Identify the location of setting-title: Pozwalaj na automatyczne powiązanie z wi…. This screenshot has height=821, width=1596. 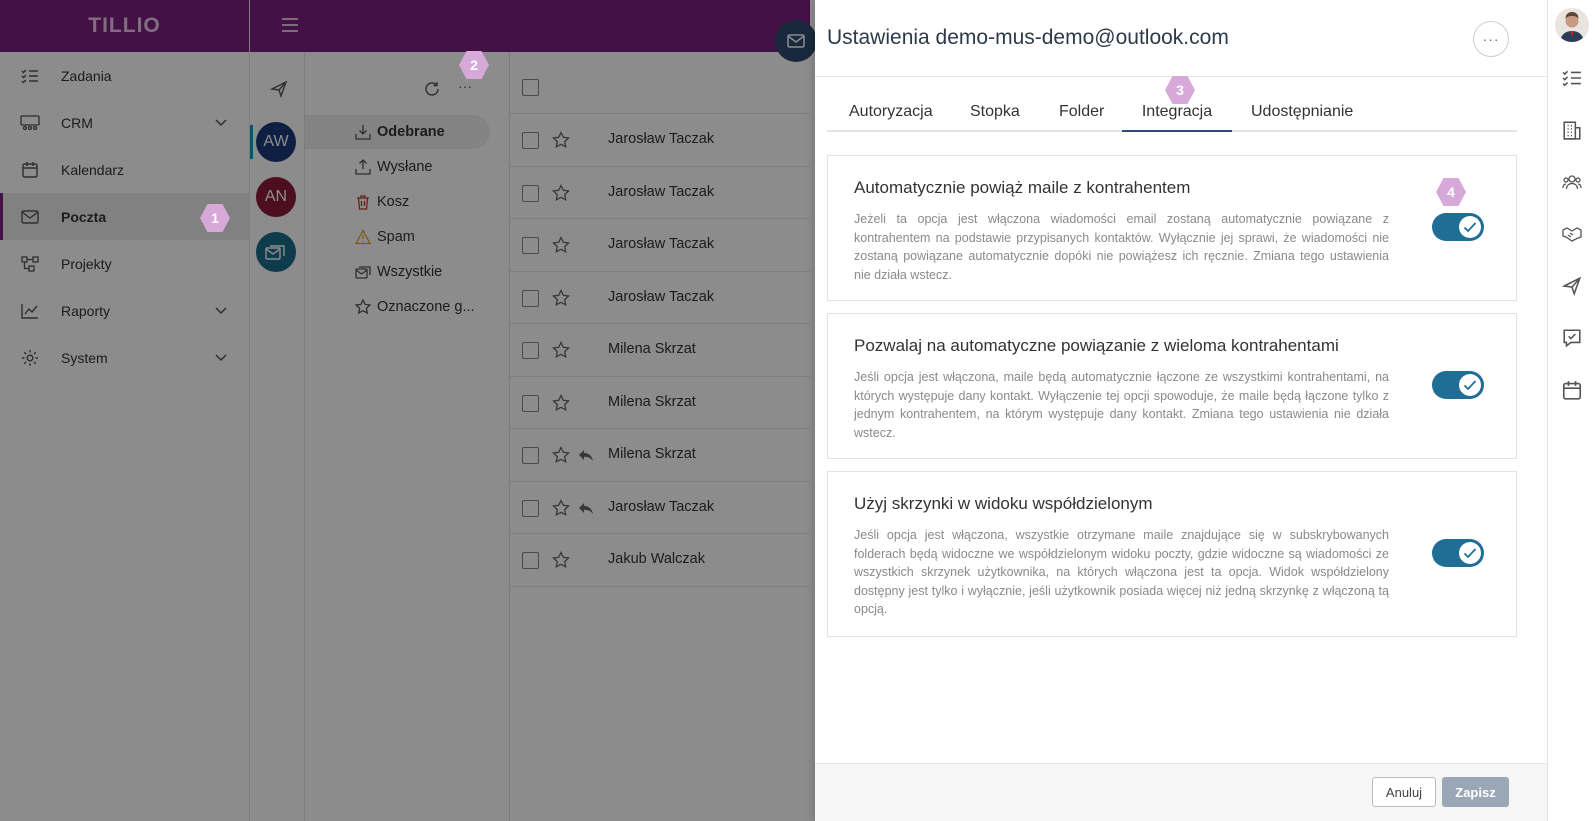
(1096, 345).